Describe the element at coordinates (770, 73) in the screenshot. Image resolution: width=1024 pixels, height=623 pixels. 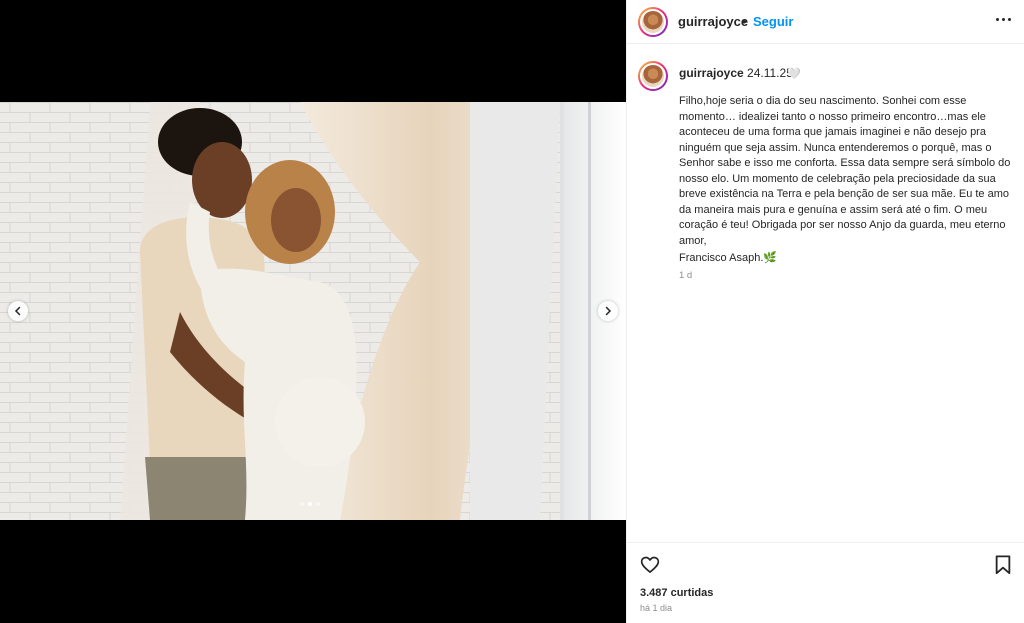
I see `caption-date: 24.11.25` at that location.